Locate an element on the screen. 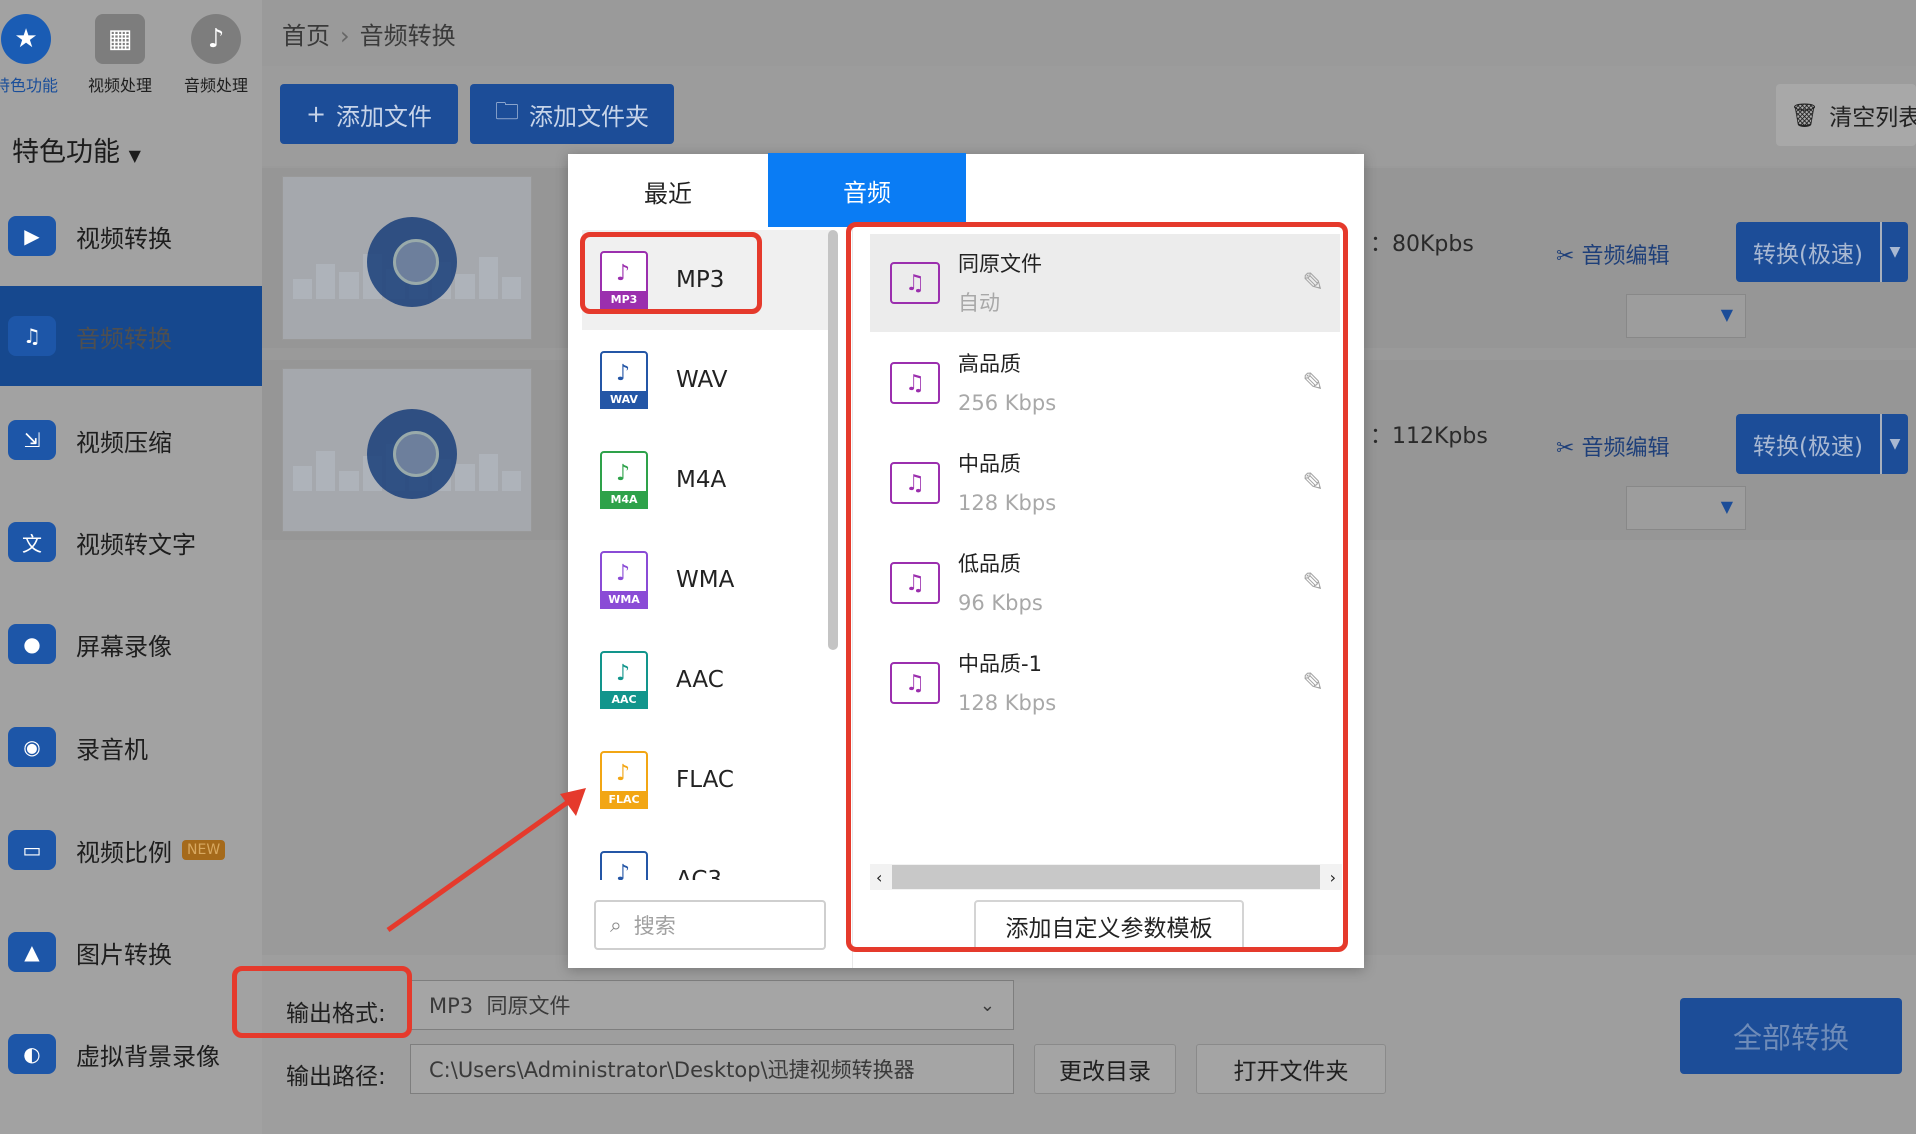 The width and height of the screenshot is (1916, 1134). format-item-wav: ♪ WAV WAV is located at coordinates (707, 380).